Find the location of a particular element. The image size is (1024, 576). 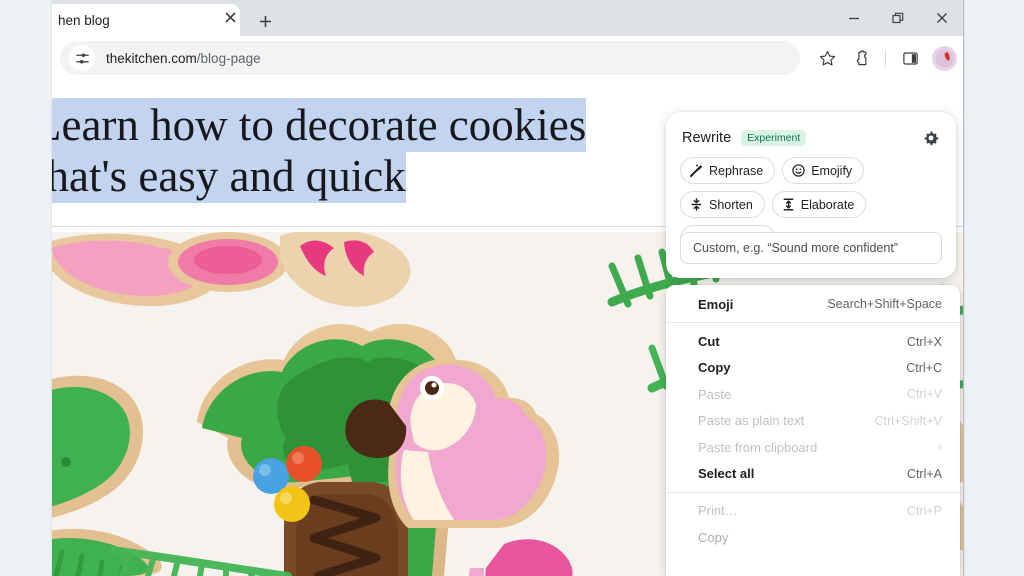

chip-label: Emojify is located at coordinates (832, 170).